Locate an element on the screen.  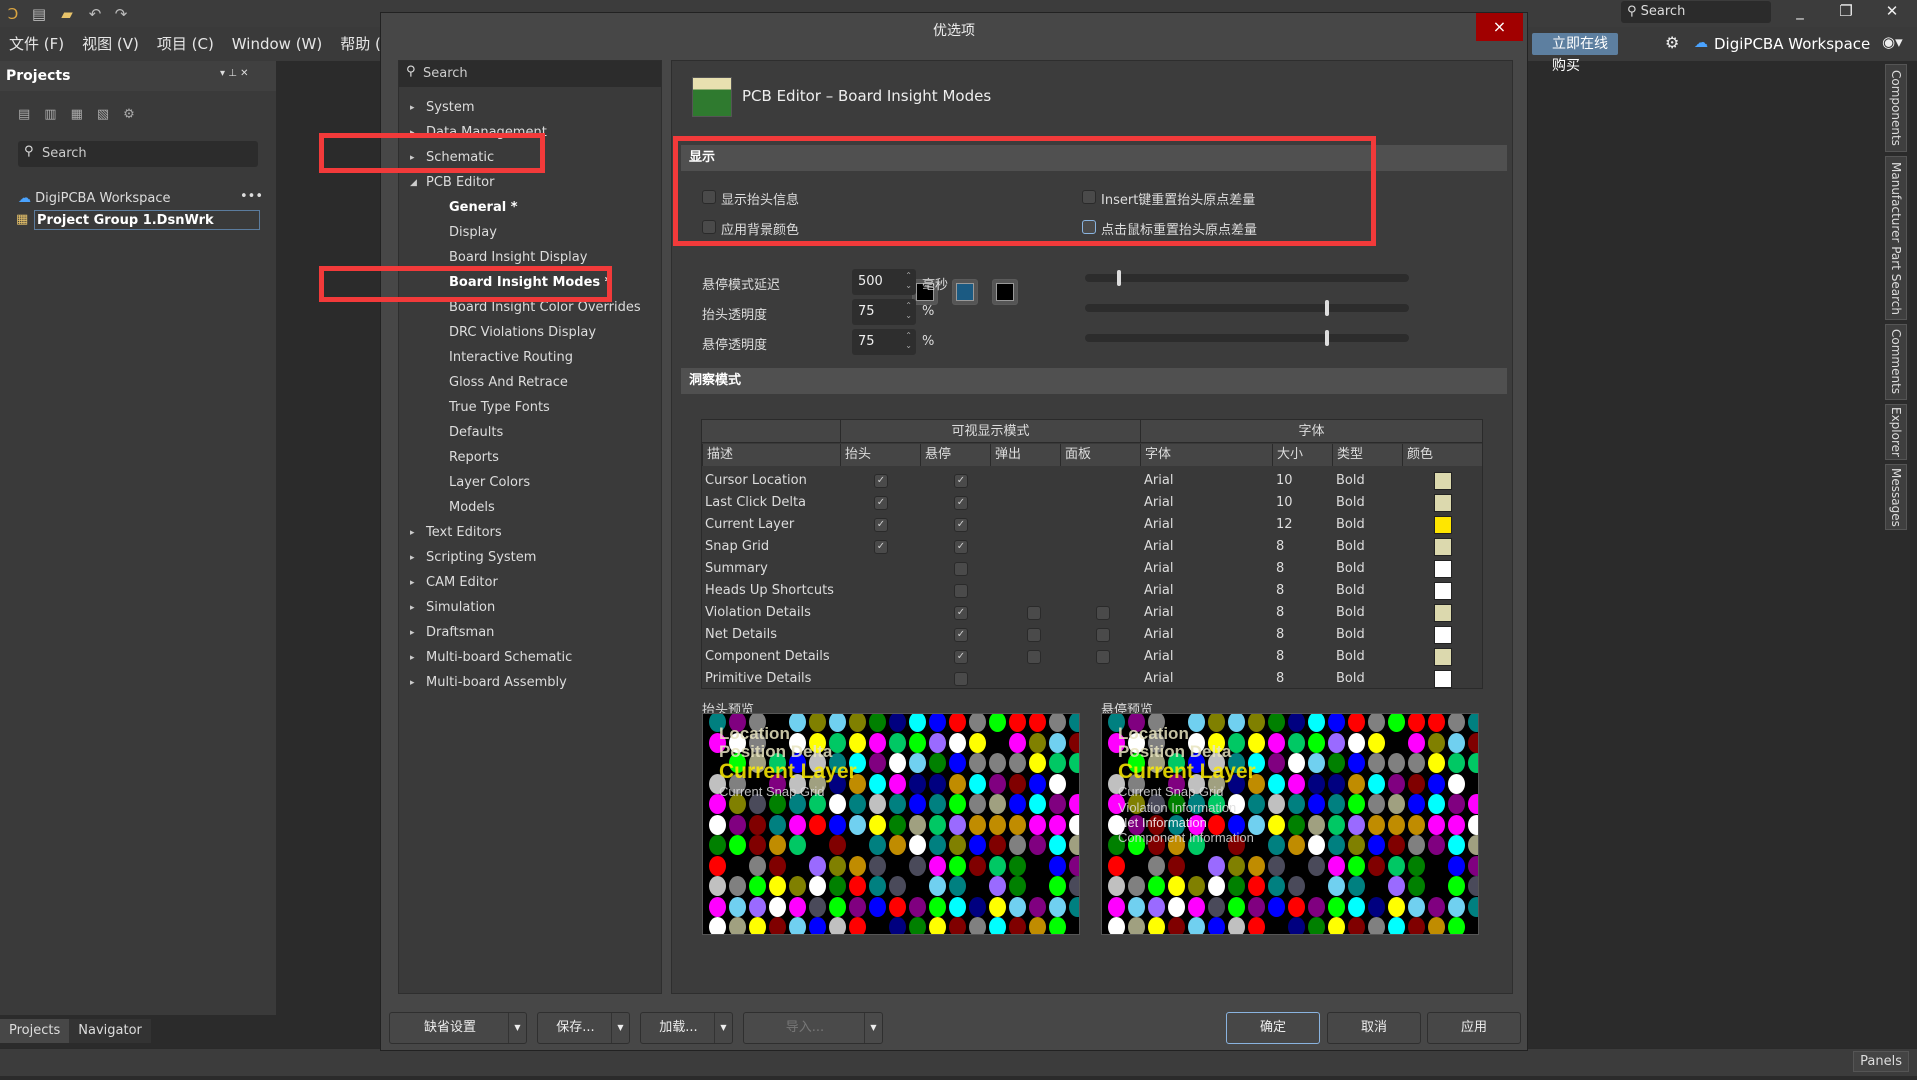
table-row: Heads Up Shortcuts Arial 8 Bold is located at coordinates (1092, 591).